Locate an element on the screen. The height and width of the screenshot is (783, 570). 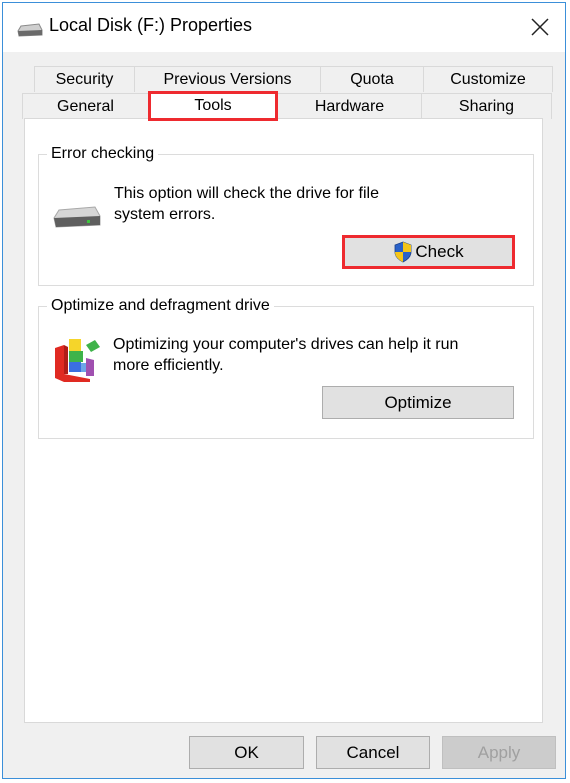
tab-customize: Customize is located at coordinates (488, 79).